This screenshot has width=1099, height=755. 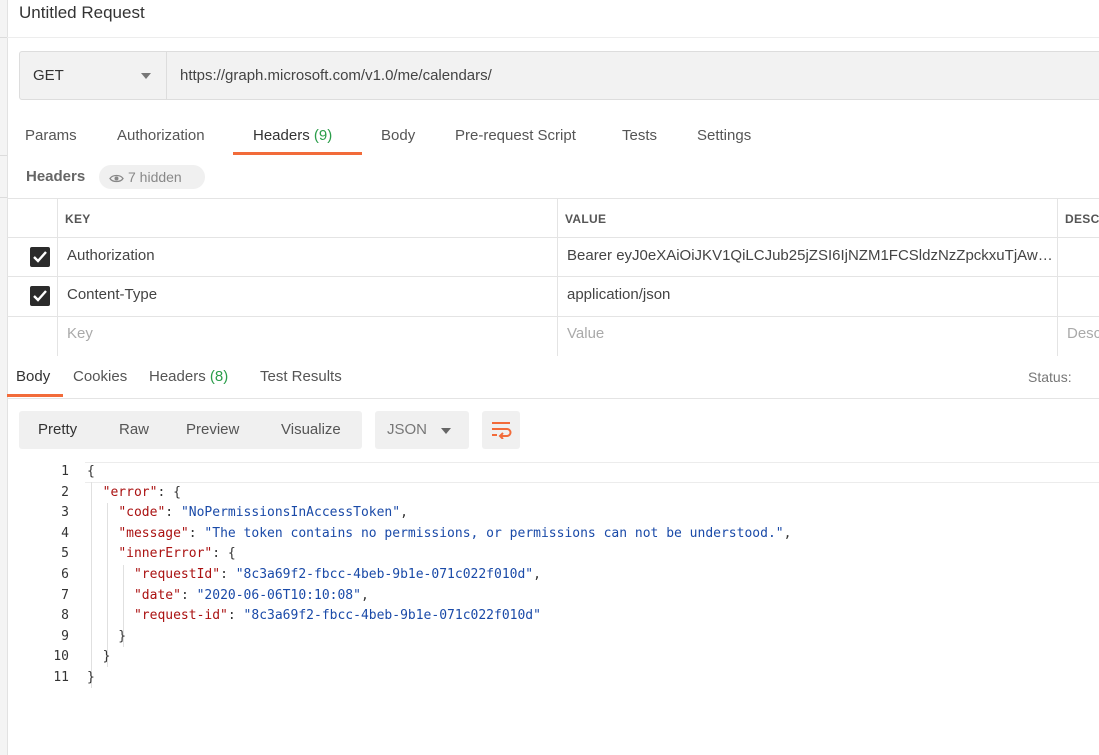 What do you see at coordinates (48, 75) in the screenshot?
I see `method-label: GET` at bounding box center [48, 75].